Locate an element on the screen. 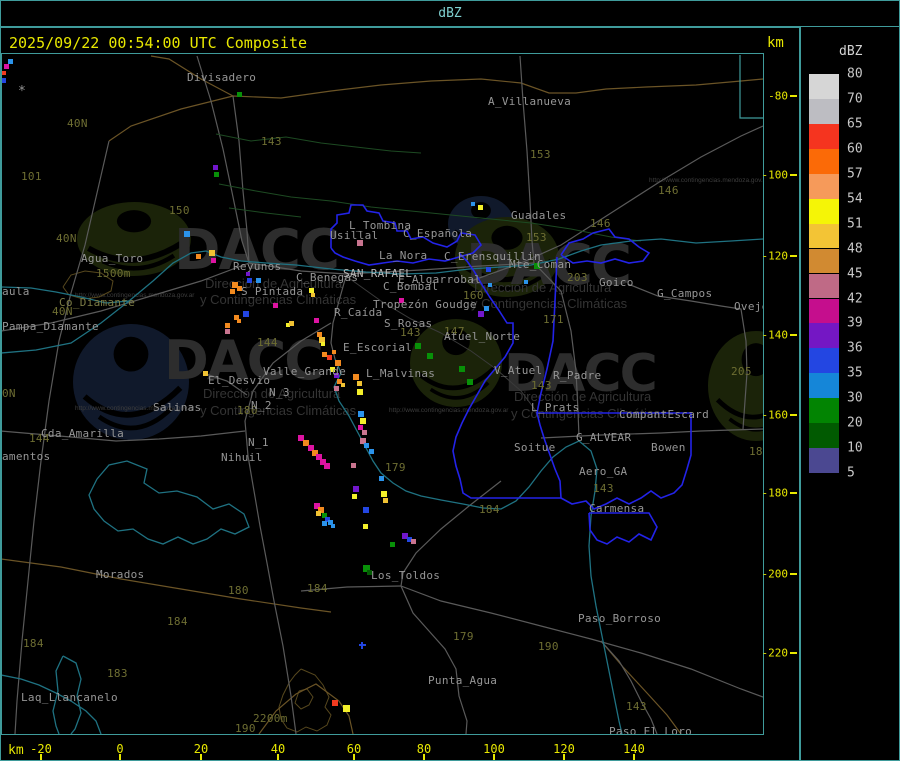 The width and height of the screenshot is (900, 761). place-label: Co_Diamante is located at coordinates (97, 302).